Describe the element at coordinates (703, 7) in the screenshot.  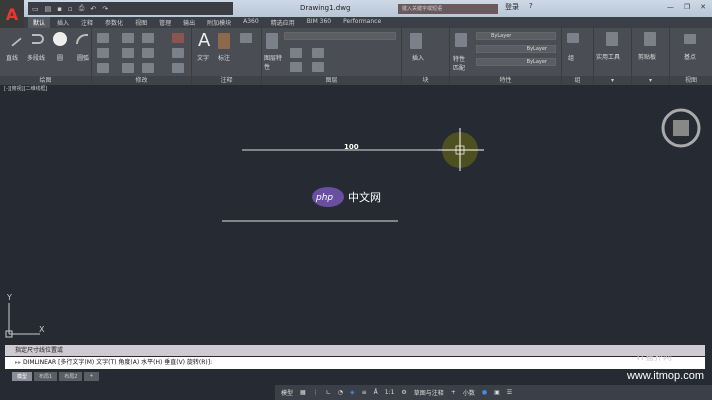
I see `close-icon: ✕` at that location.